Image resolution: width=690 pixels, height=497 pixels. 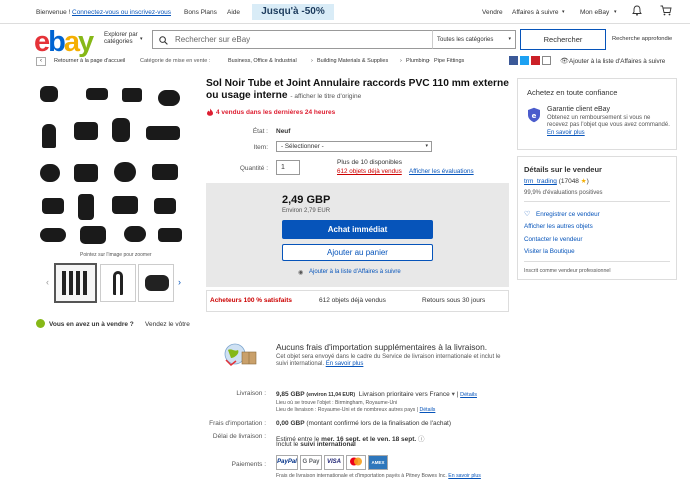 What do you see at coordinates (492, 12) in the screenshot?
I see `sell-link: Vendre` at bounding box center [492, 12].